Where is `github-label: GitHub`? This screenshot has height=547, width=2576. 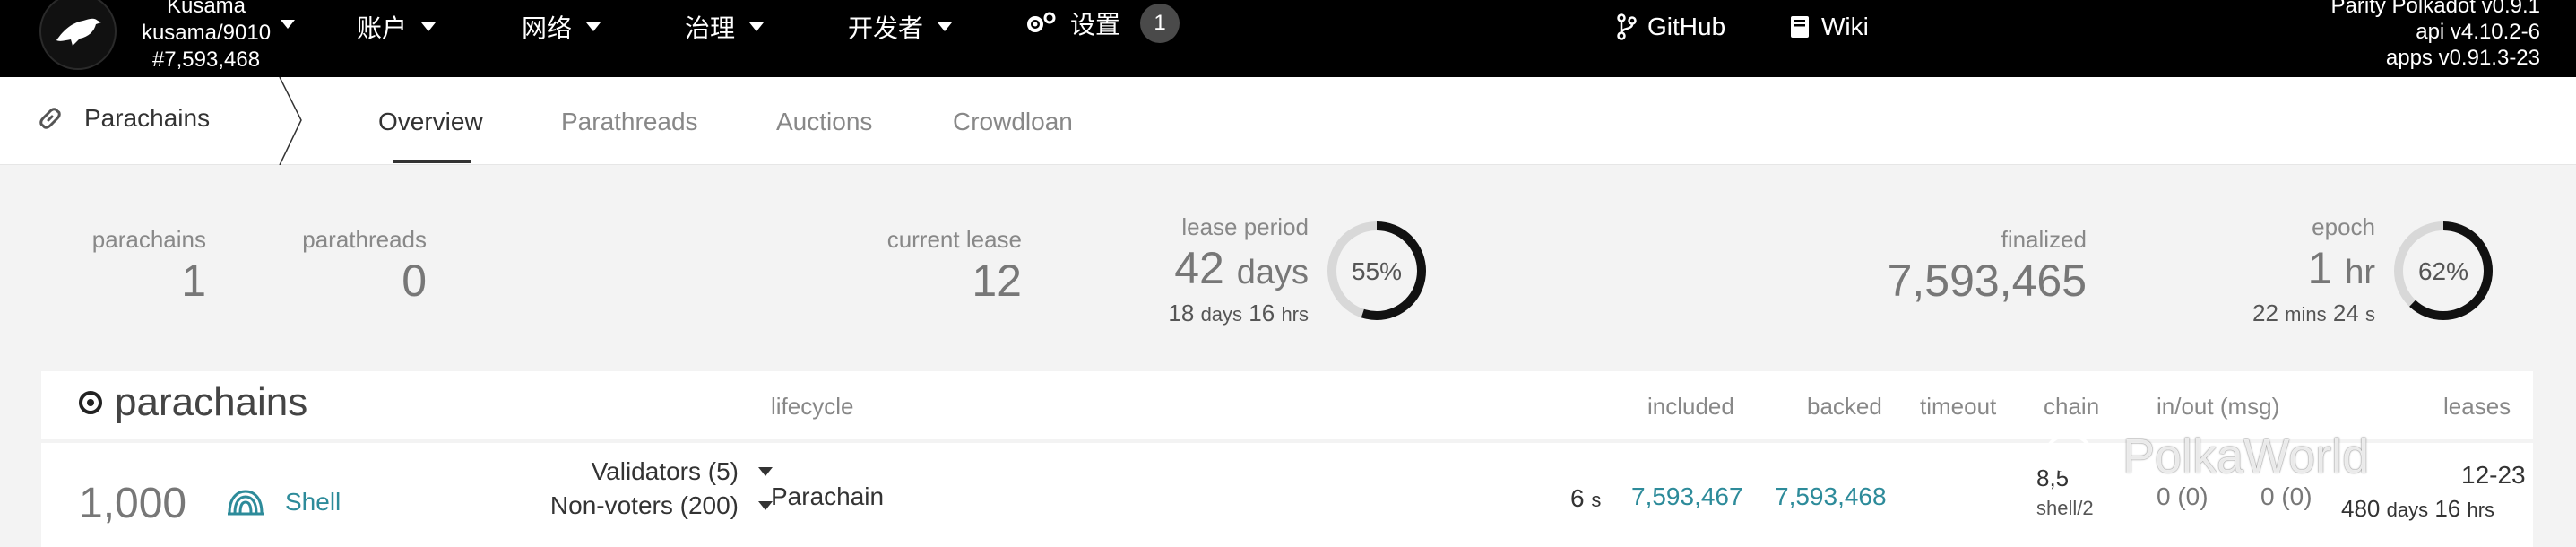
github-label: GitHub is located at coordinates (1686, 26).